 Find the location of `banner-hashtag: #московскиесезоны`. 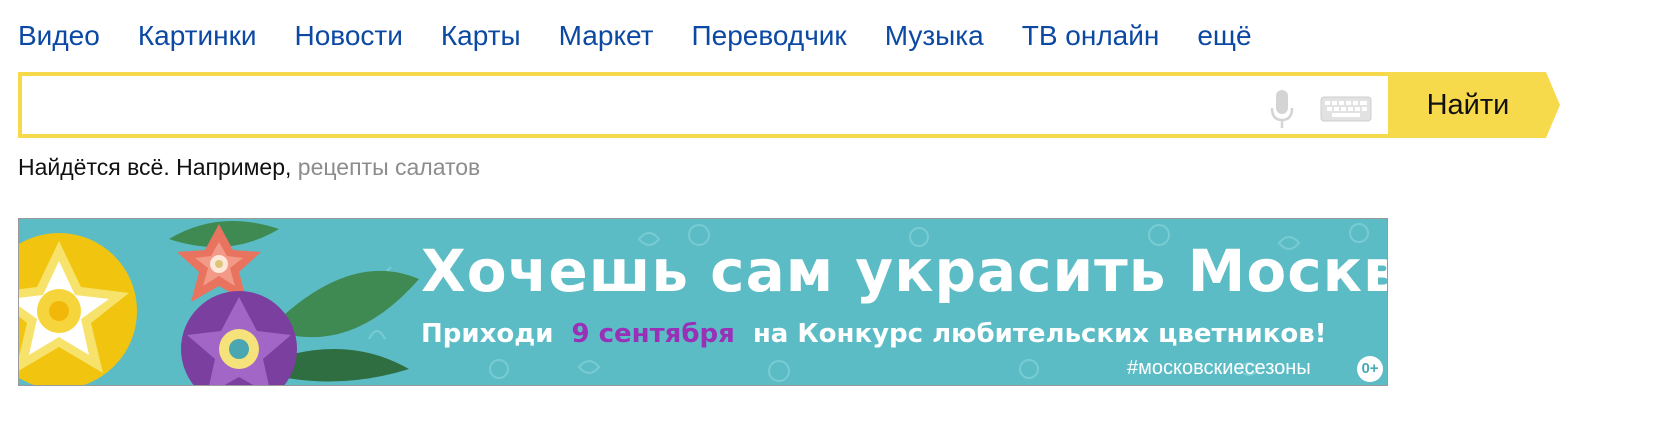

banner-hashtag: #московскиесезоны is located at coordinates (1219, 368).